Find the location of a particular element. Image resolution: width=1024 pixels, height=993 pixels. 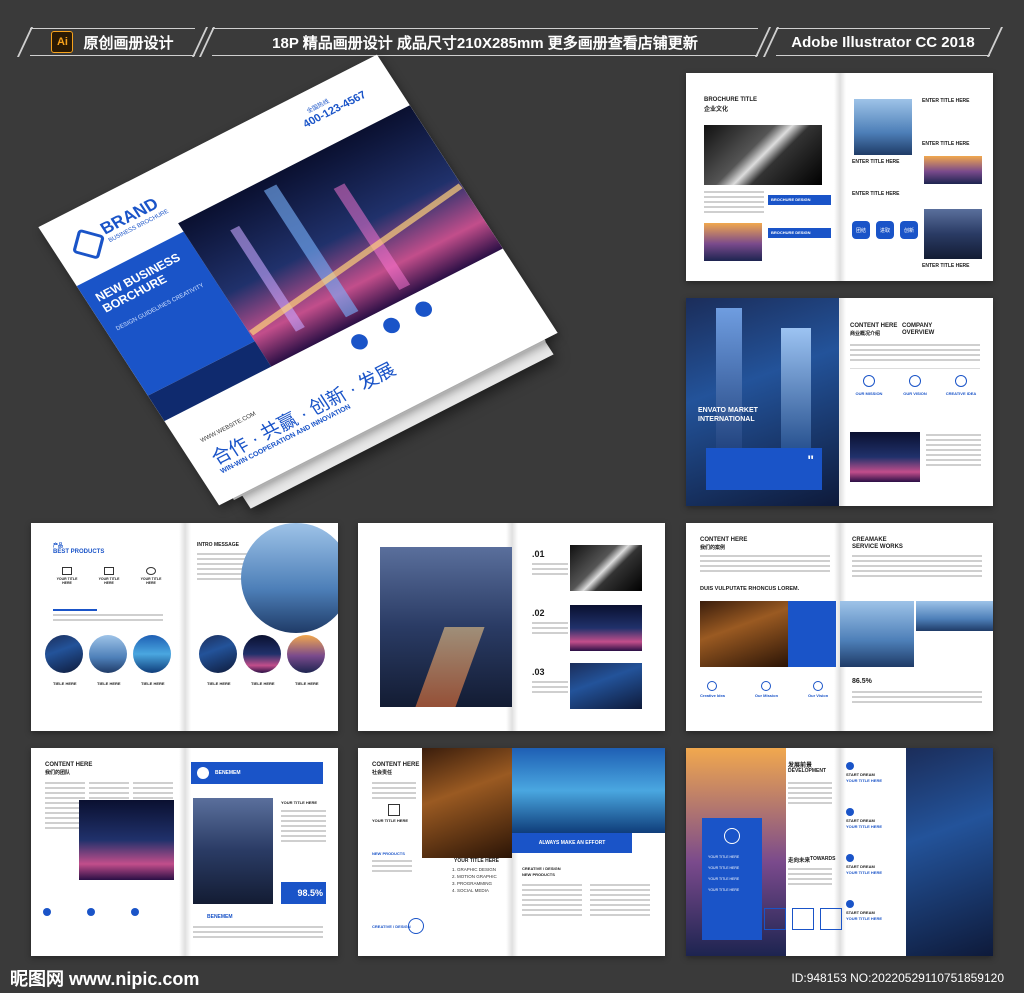

illustrator-icon: Ai is located at coordinates (62, 42).